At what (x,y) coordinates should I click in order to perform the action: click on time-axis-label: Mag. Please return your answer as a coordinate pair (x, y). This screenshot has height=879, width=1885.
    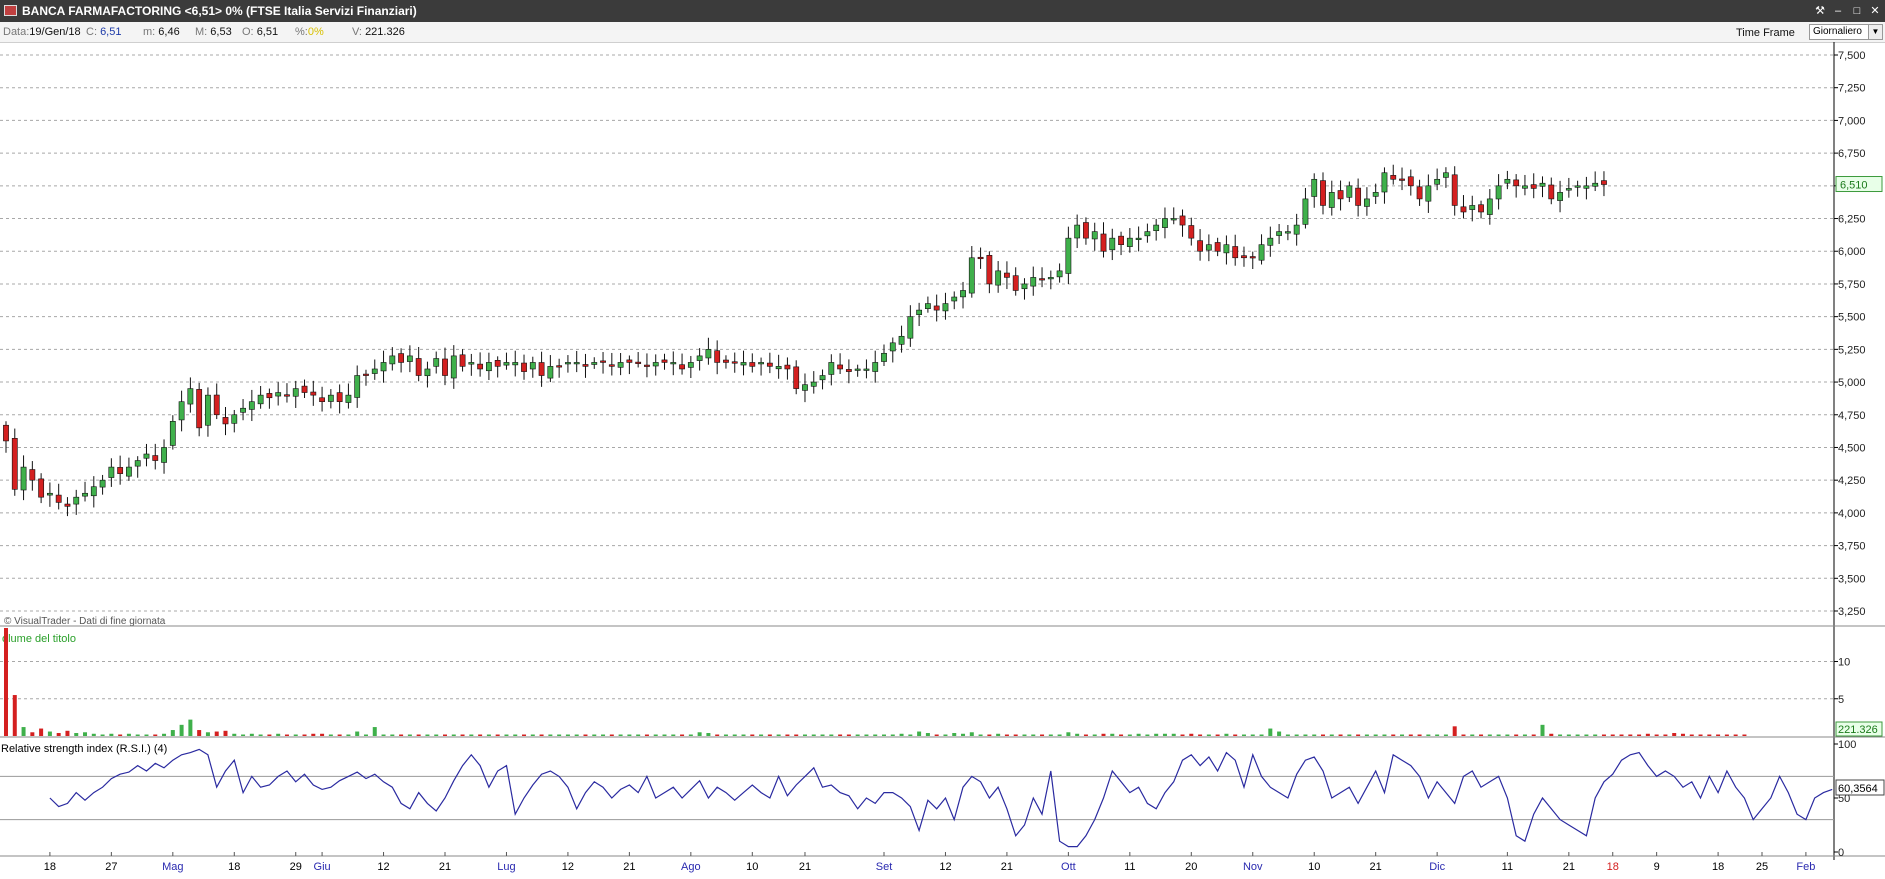
    Looking at the image, I should click on (172, 867).